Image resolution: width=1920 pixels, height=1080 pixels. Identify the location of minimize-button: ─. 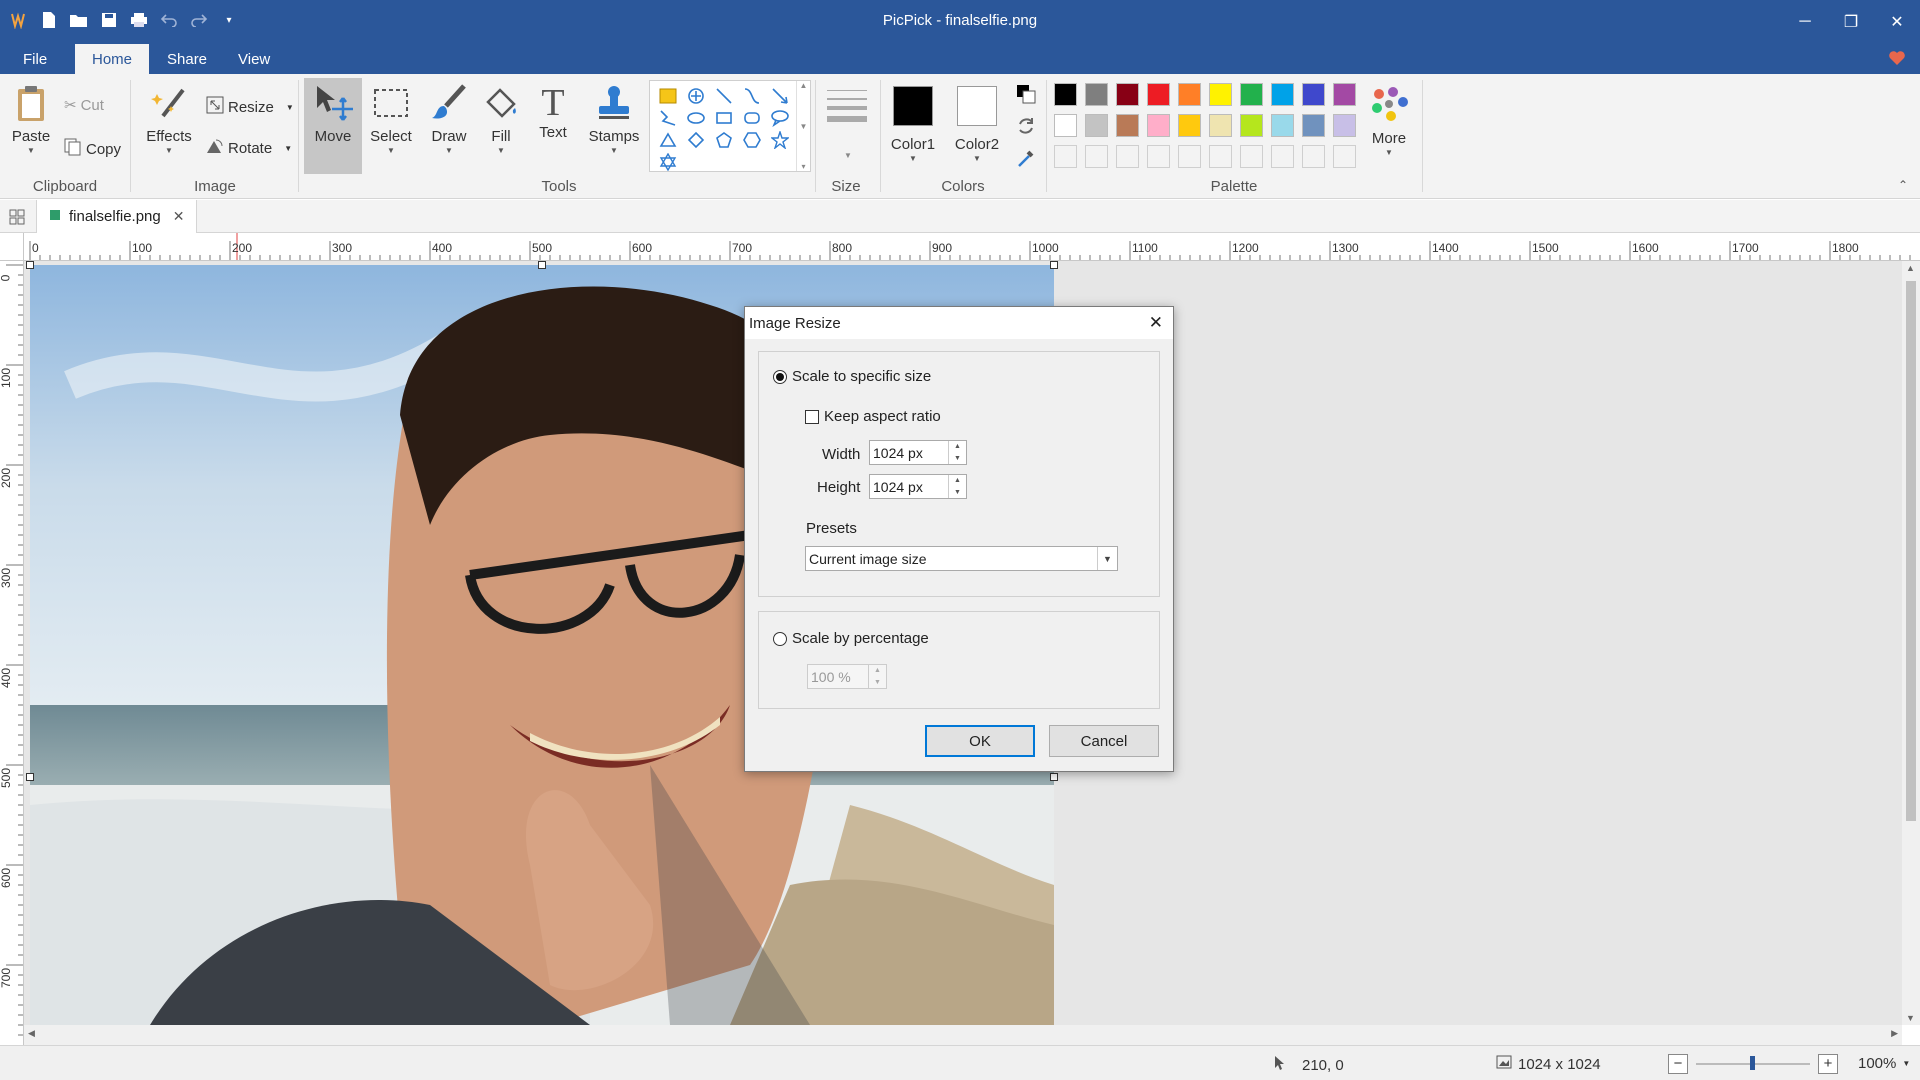
(1805, 22).